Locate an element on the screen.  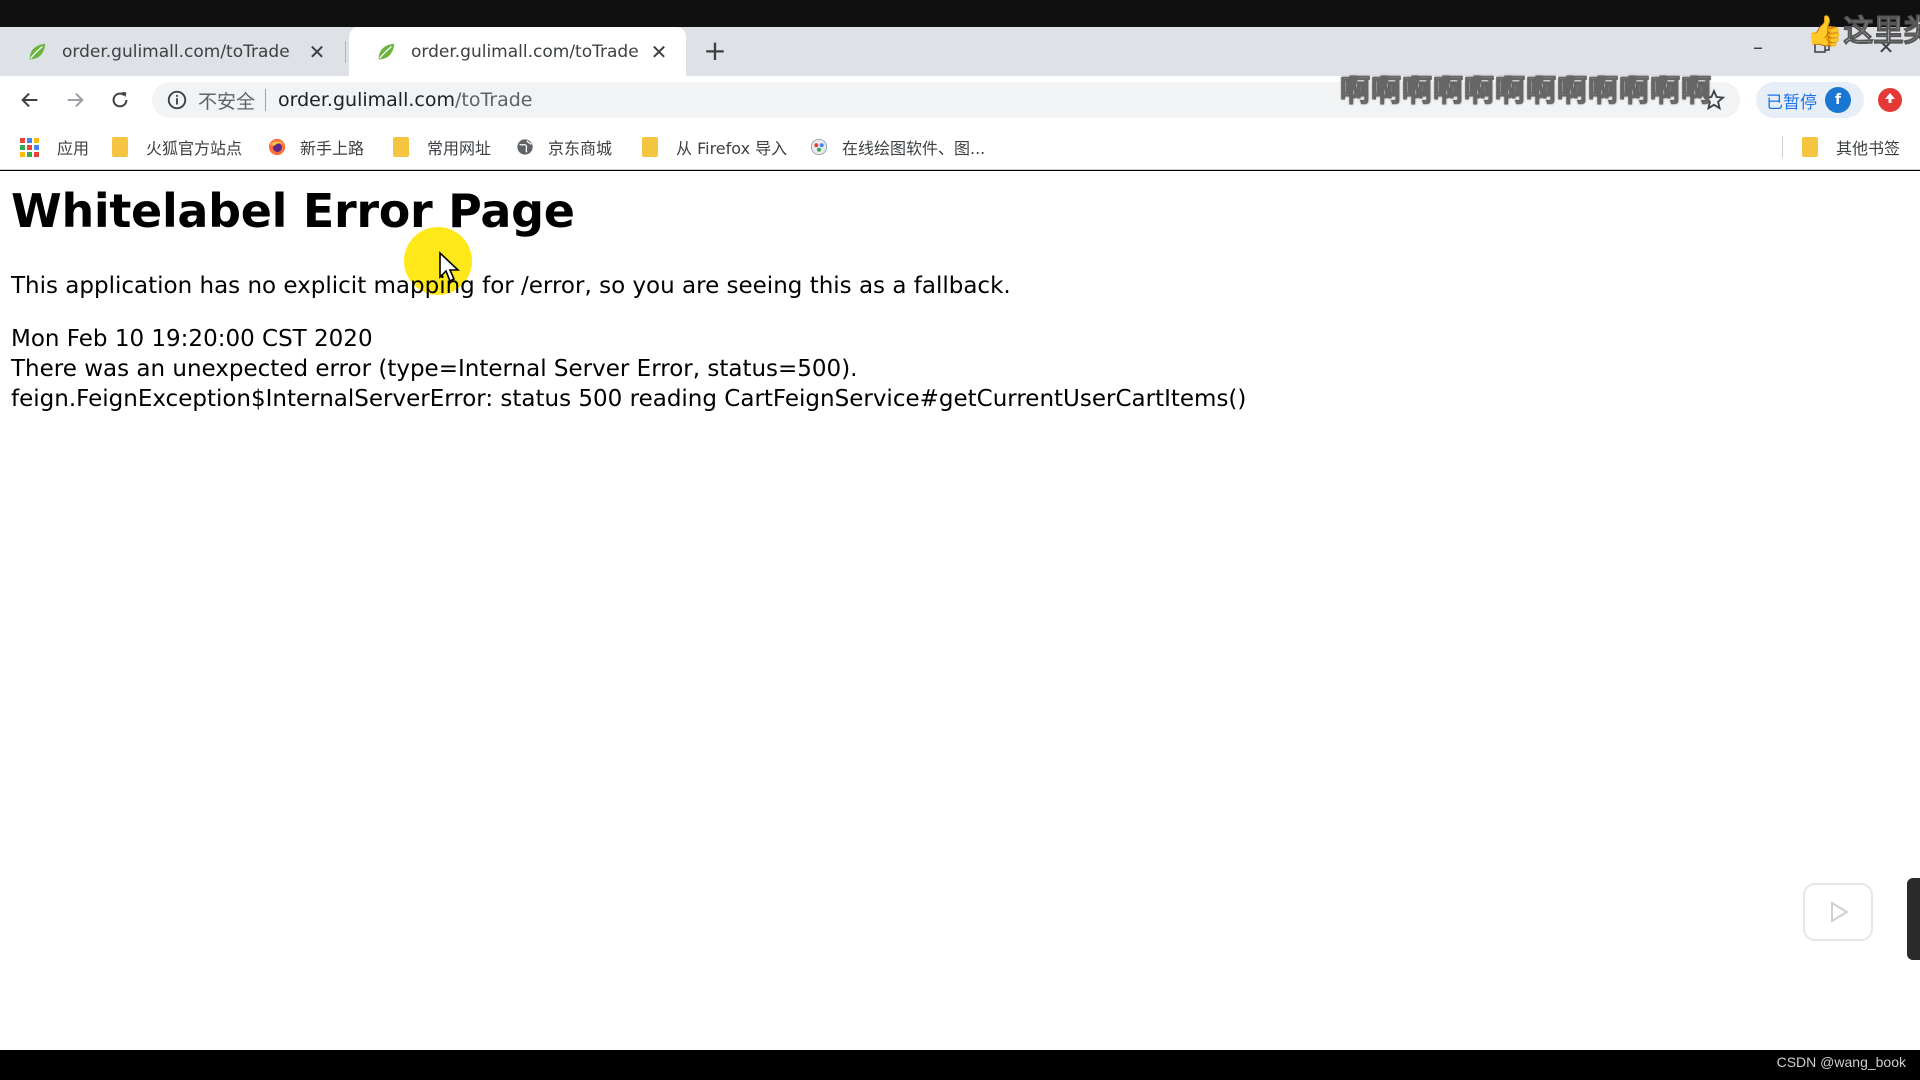
globe-icon is located at coordinates (525, 147).